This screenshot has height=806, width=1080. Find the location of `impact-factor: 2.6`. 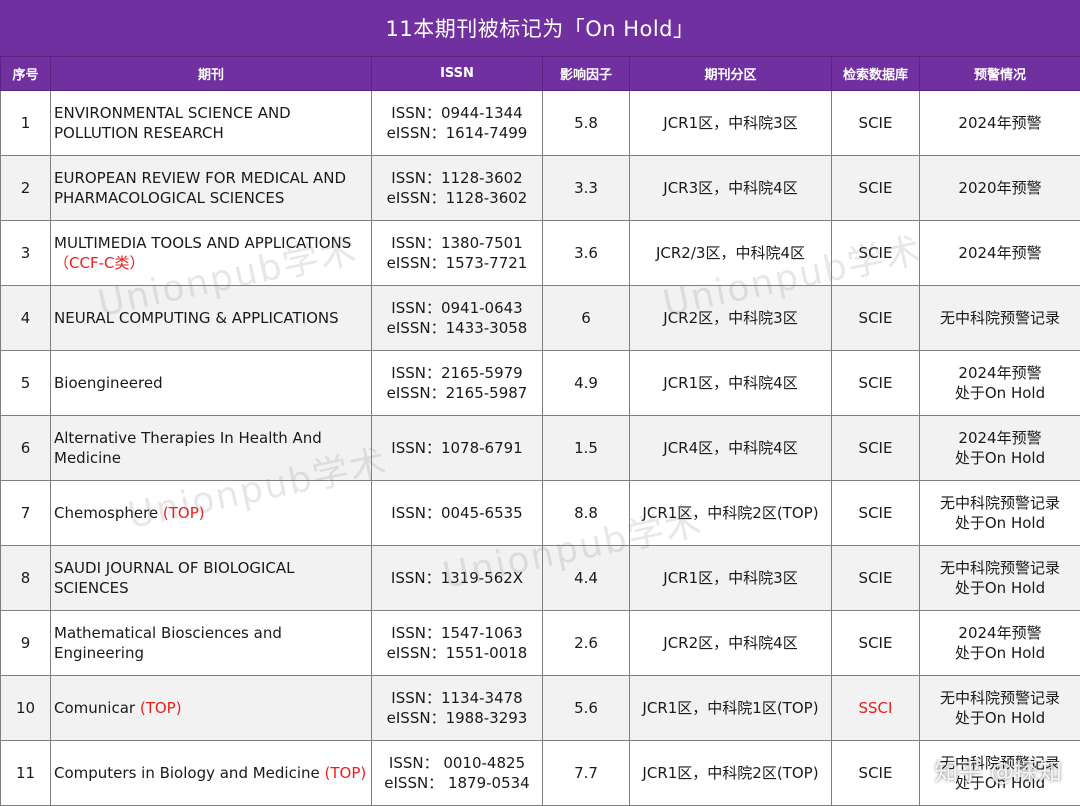

impact-factor: 2.6 is located at coordinates (586, 643).